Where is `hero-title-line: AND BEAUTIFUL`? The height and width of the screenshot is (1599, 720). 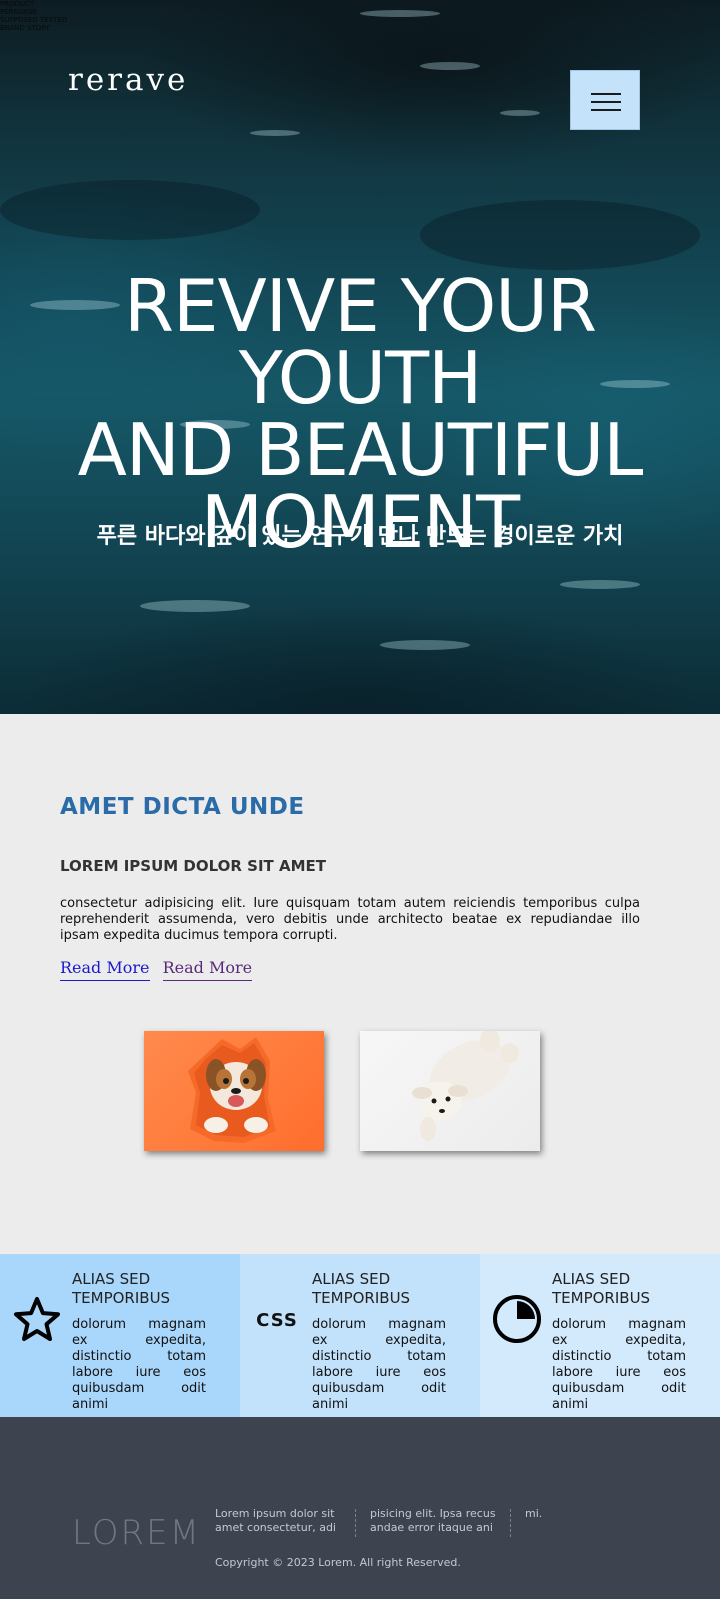 hero-title-line: AND BEAUTIFUL is located at coordinates (360, 450).